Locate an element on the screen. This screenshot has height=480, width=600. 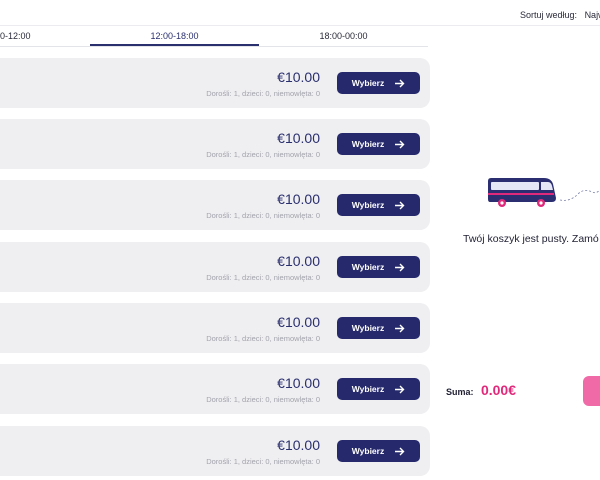
empty-cart-message: Twój koszyk jest pusty. Zamó is located at coordinates (531, 239).